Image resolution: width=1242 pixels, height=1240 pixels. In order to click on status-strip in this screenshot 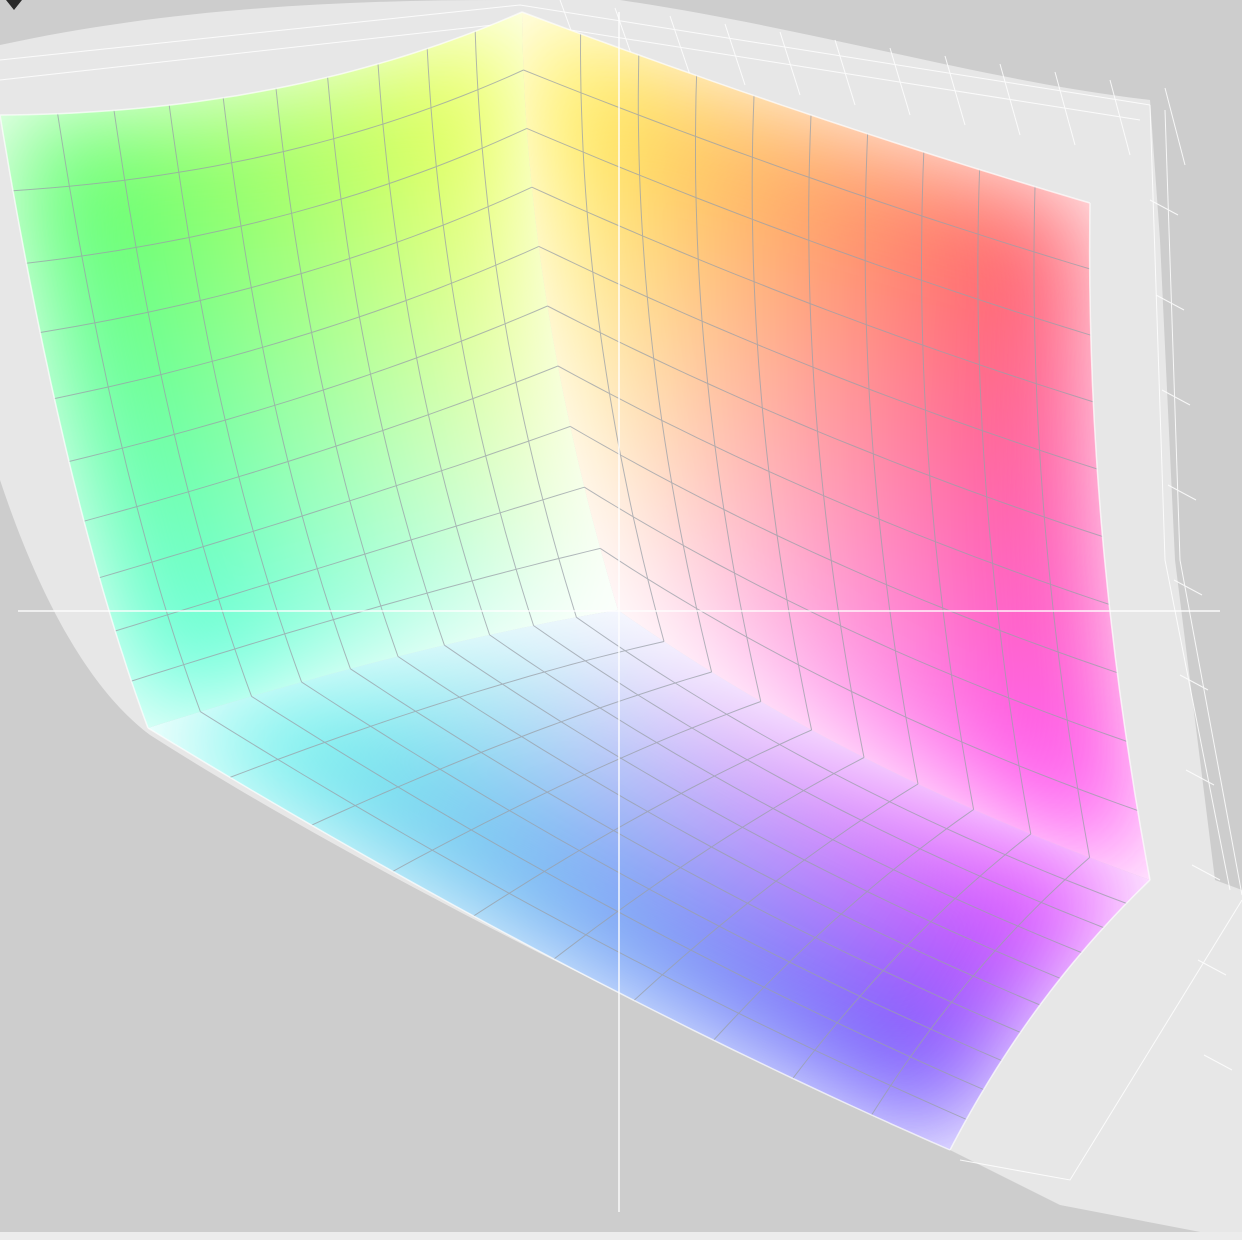, I will do `click(621, 1236)`.